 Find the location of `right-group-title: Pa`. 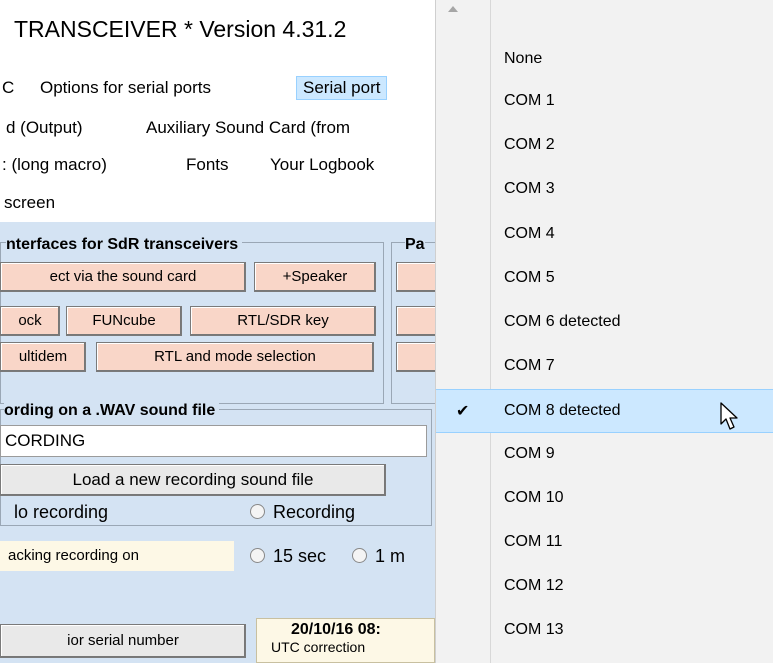

right-group-title: Pa is located at coordinates (415, 245).